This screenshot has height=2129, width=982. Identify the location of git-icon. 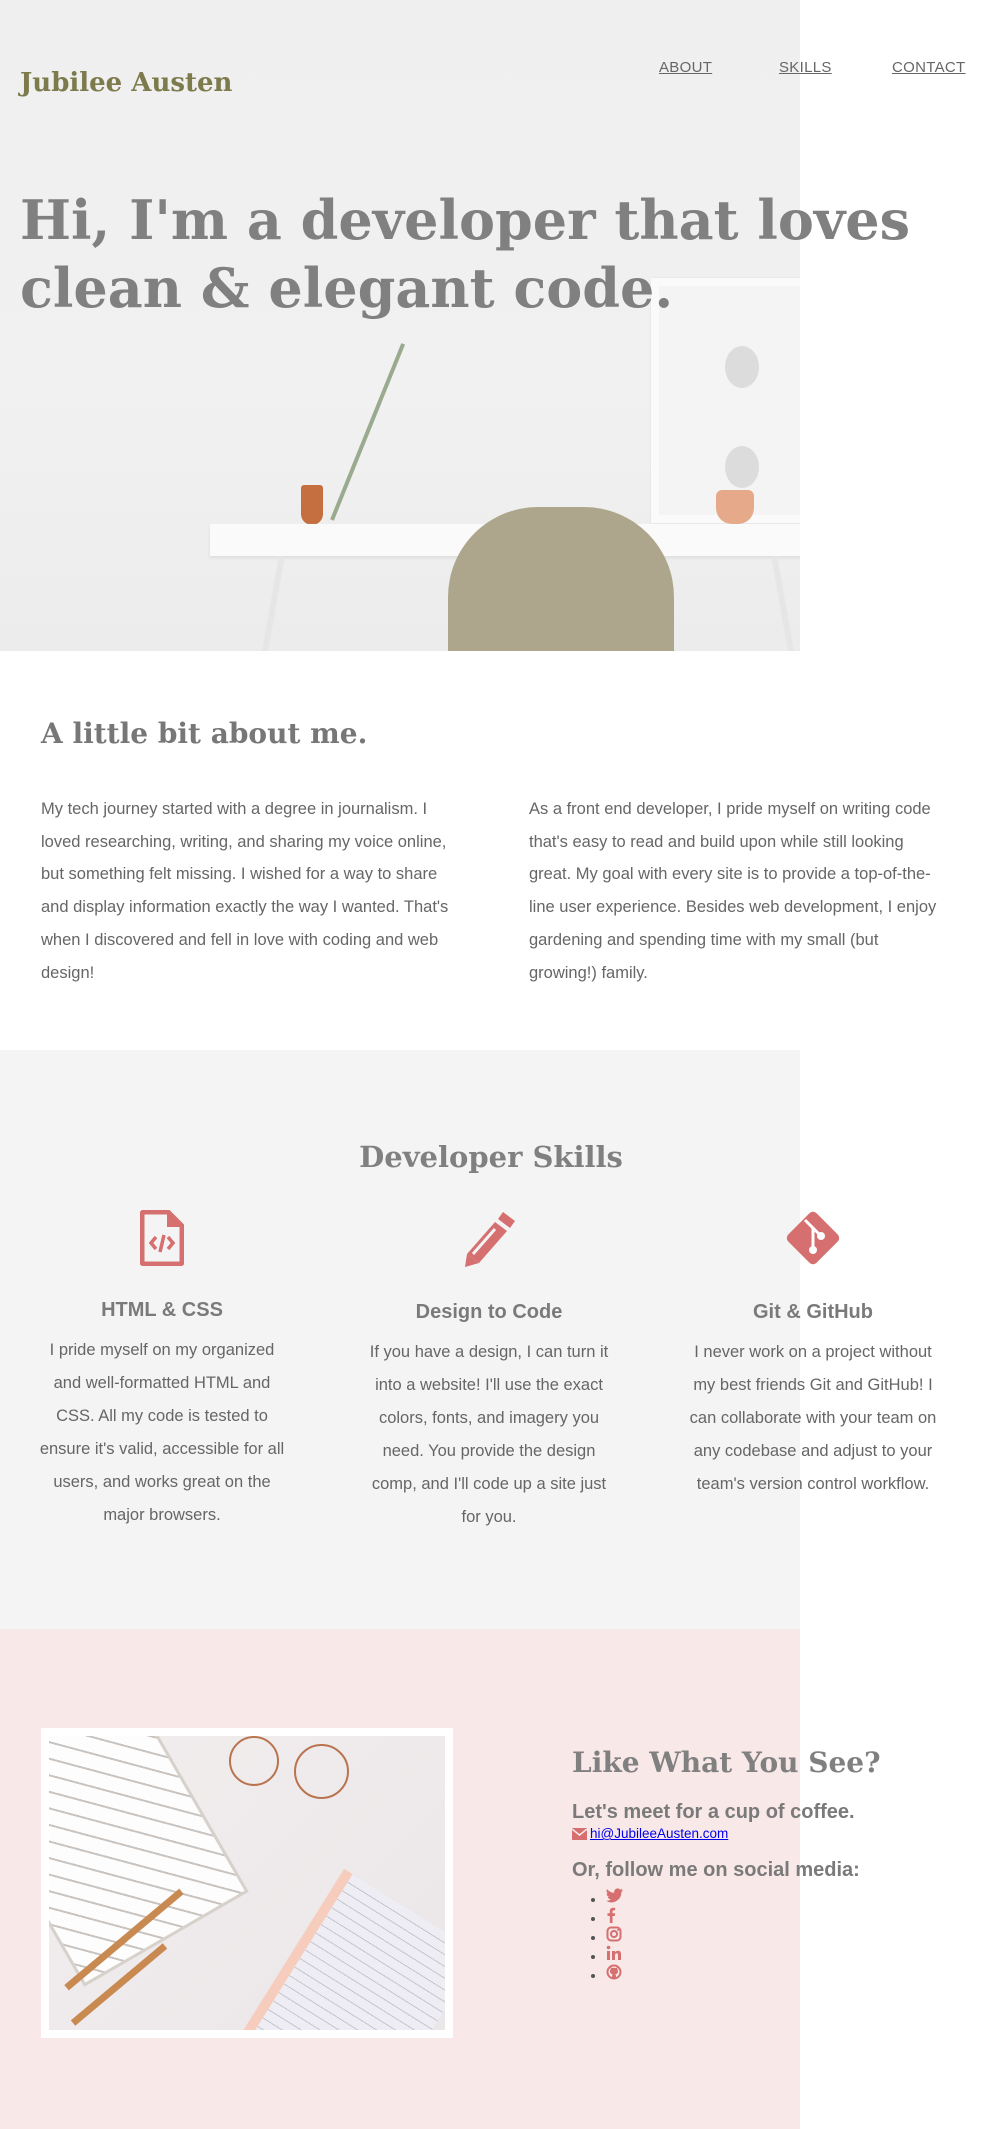
(813, 1238).